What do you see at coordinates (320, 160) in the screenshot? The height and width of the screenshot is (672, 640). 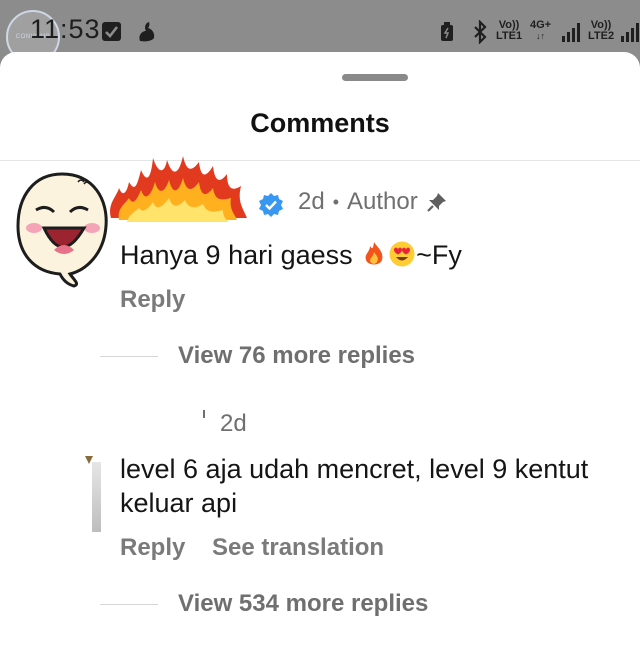 I see `title-divider` at bounding box center [320, 160].